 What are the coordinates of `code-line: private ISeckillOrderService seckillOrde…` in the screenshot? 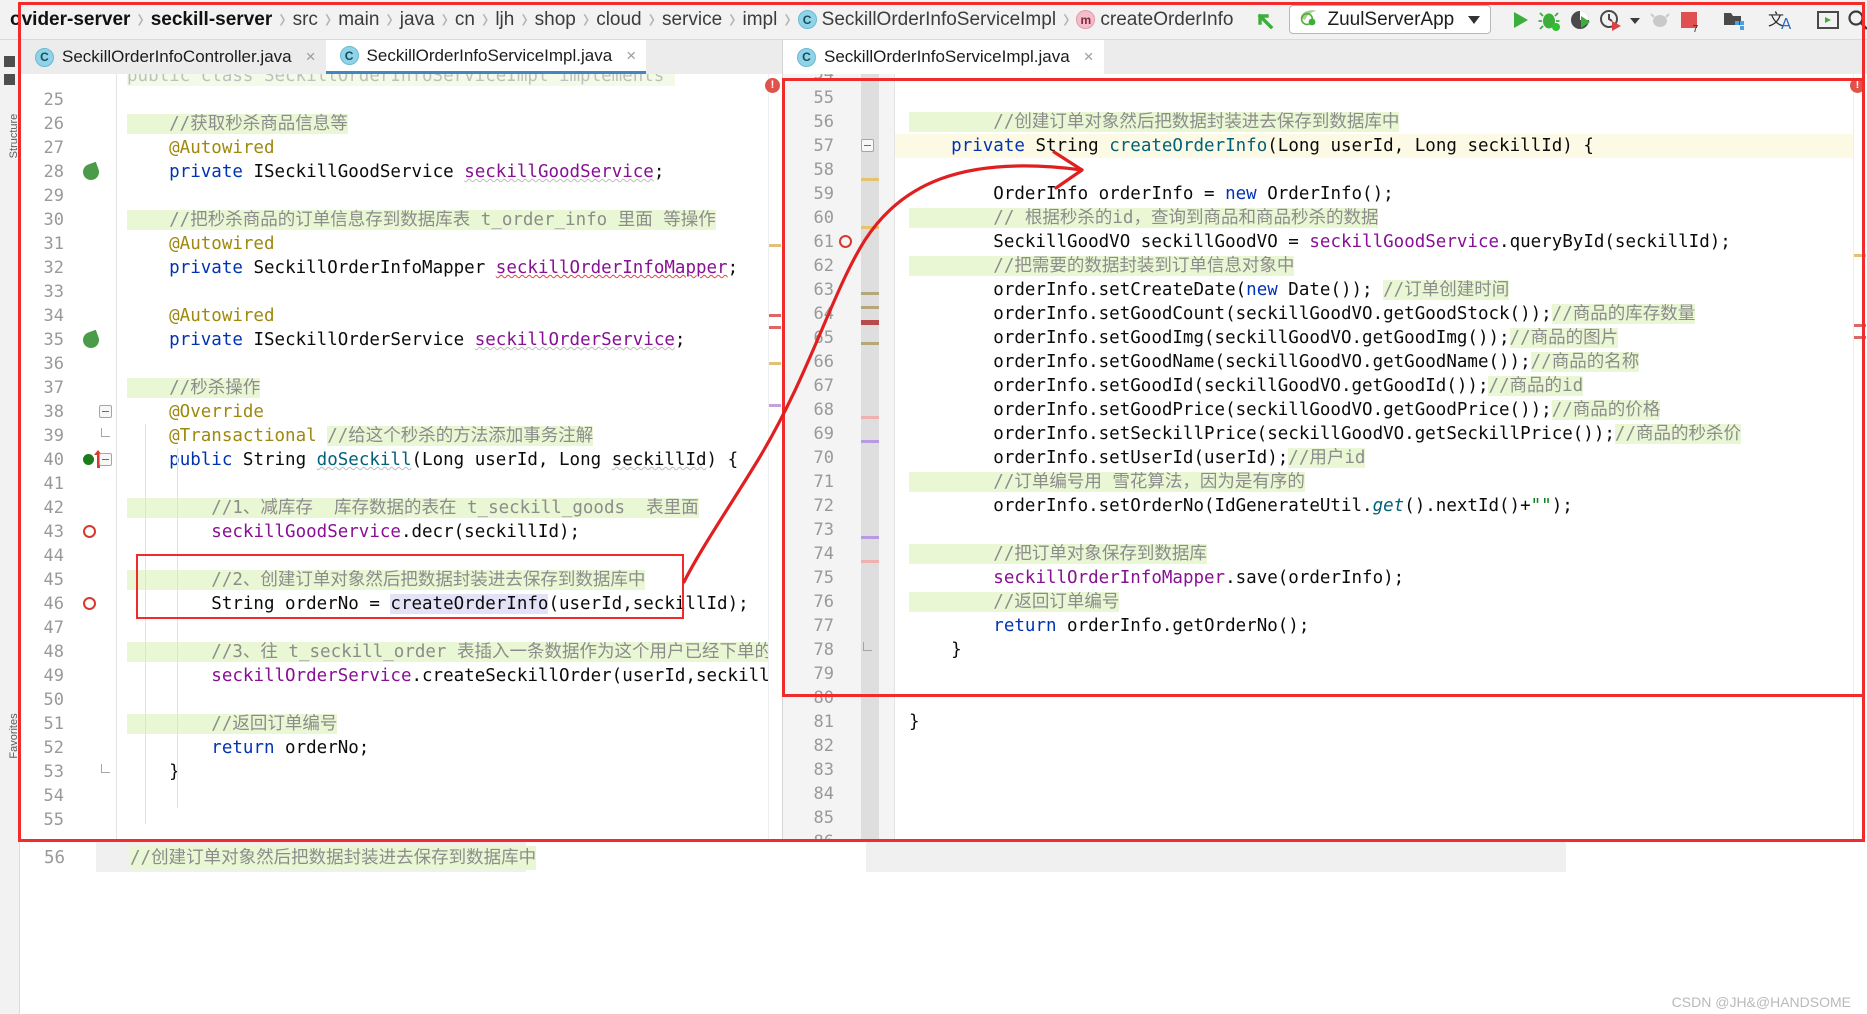 It's located at (406, 340).